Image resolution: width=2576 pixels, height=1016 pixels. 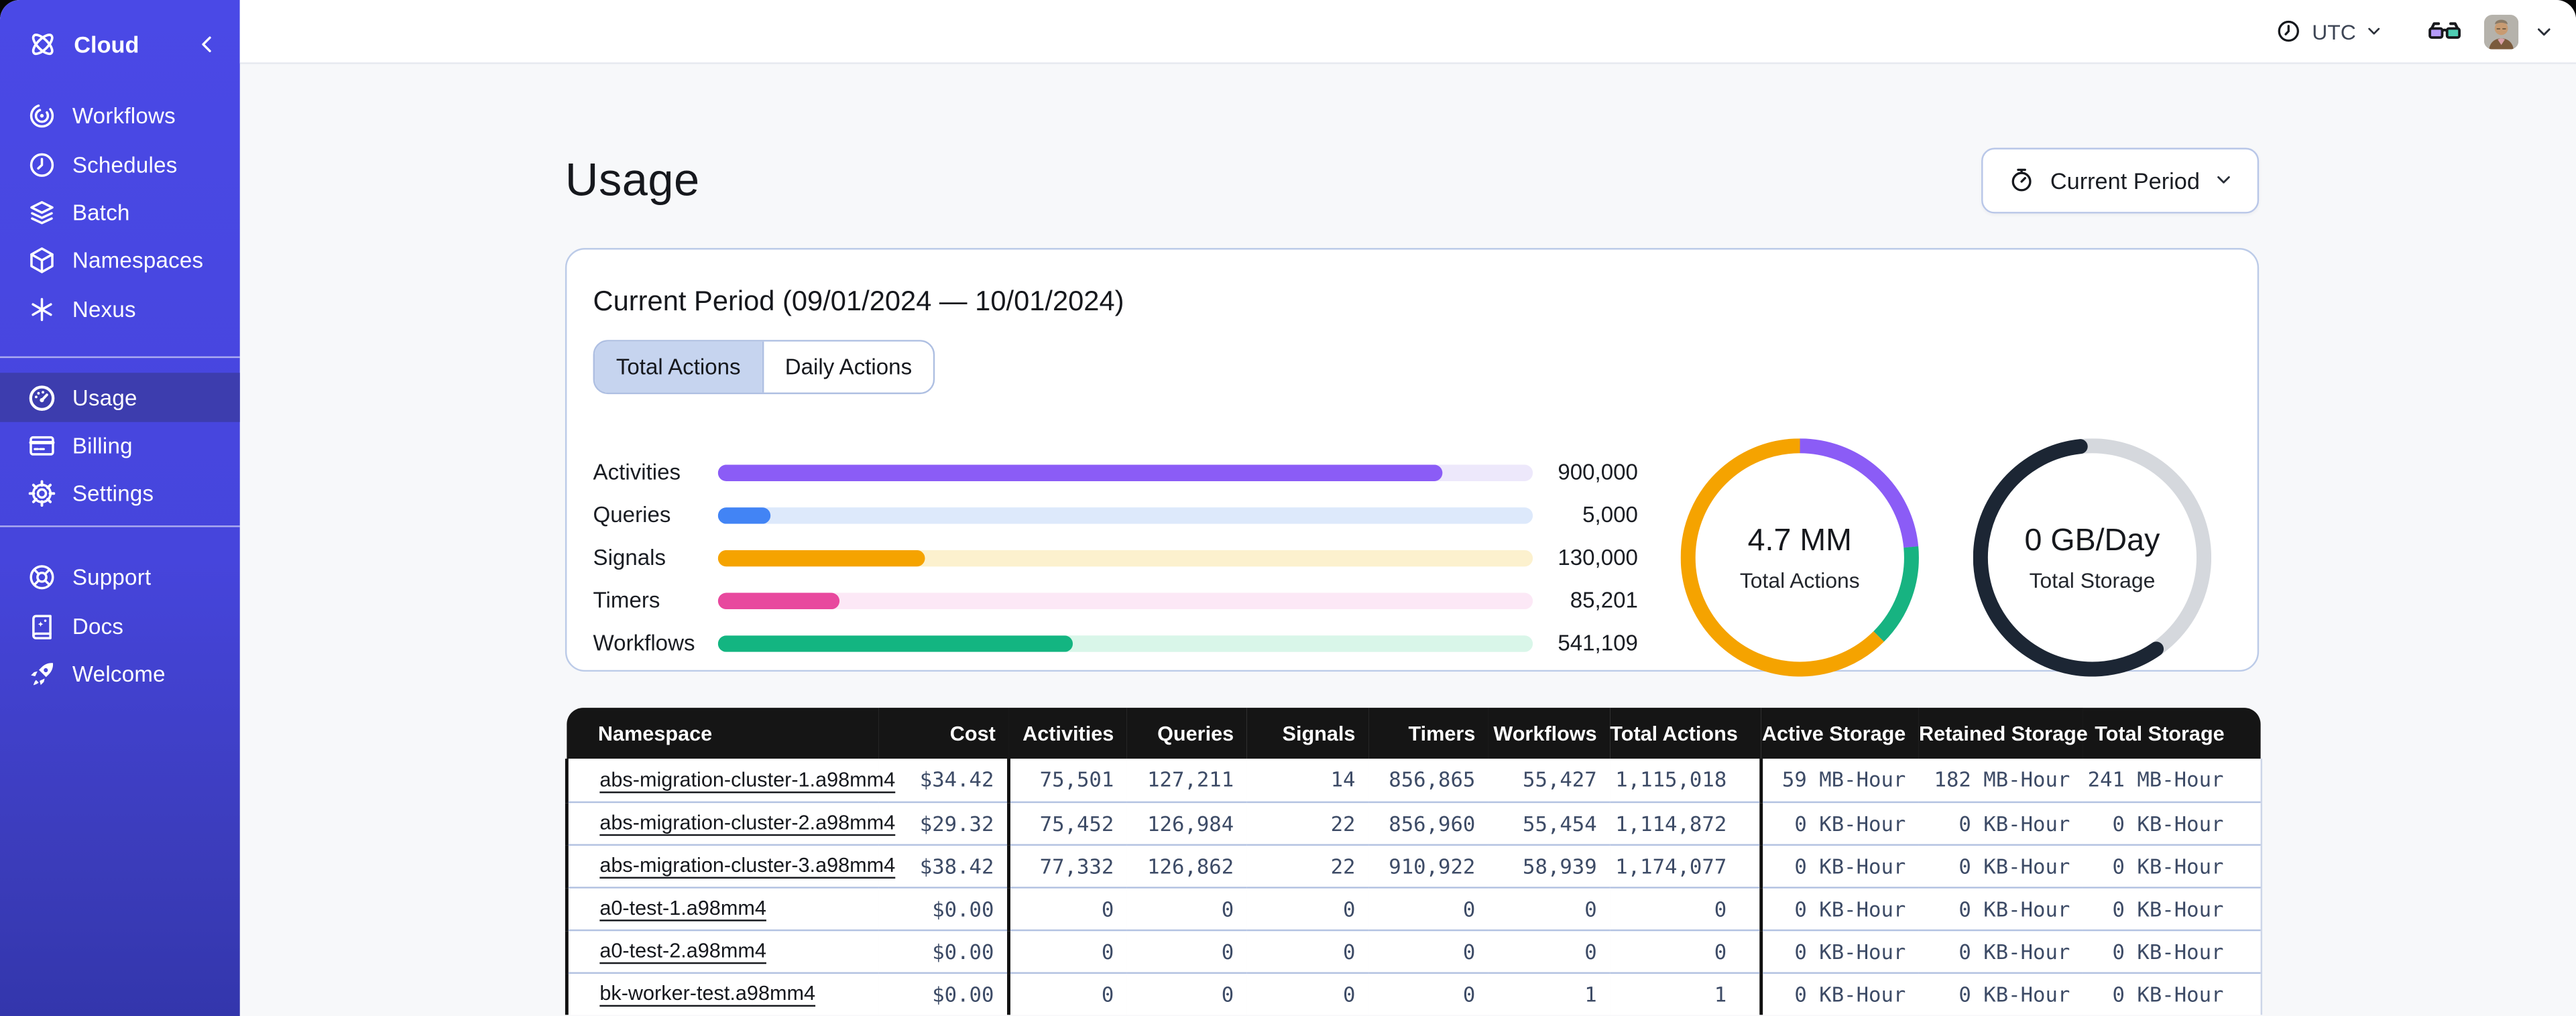 What do you see at coordinates (747, 866) in the screenshot?
I see `namespace-link: abs-migration-cluster-3.a98mm4` at bounding box center [747, 866].